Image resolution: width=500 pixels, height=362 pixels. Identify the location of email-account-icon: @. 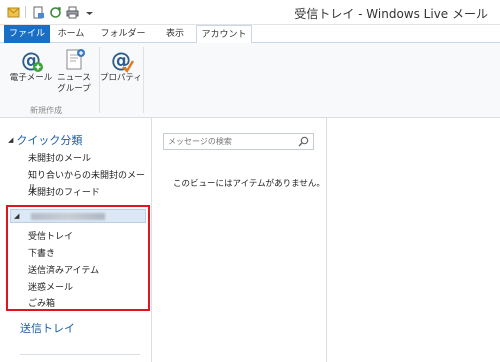
(32, 60).